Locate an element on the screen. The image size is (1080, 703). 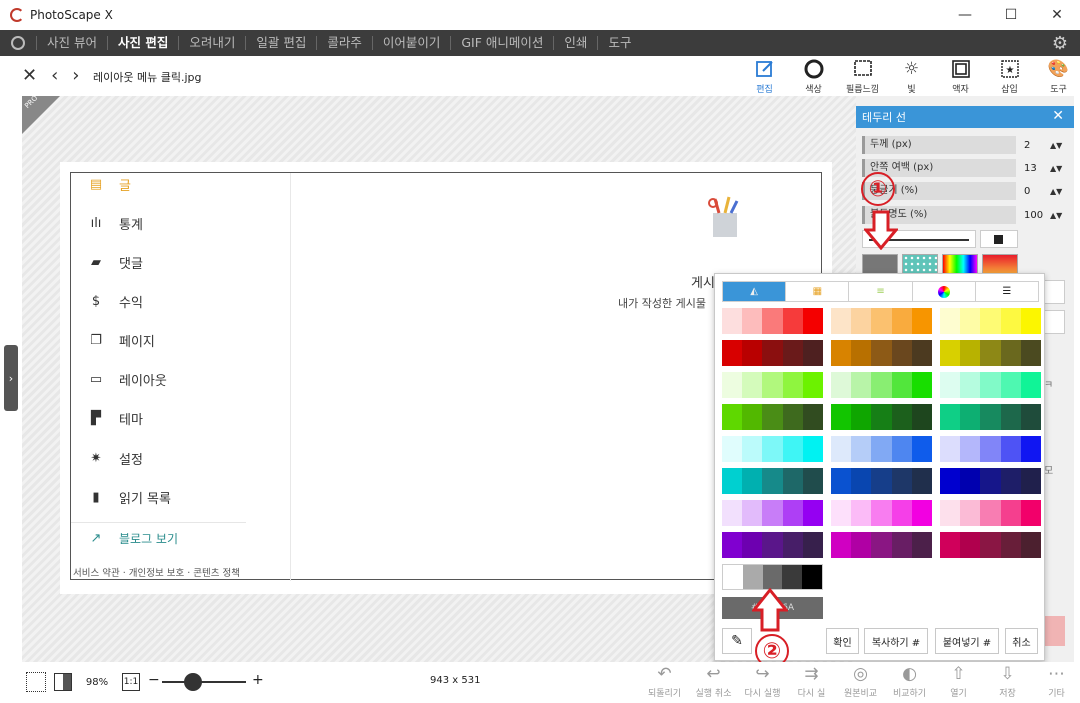
menu-tools: 도구 is located at coordinates (619, 43).